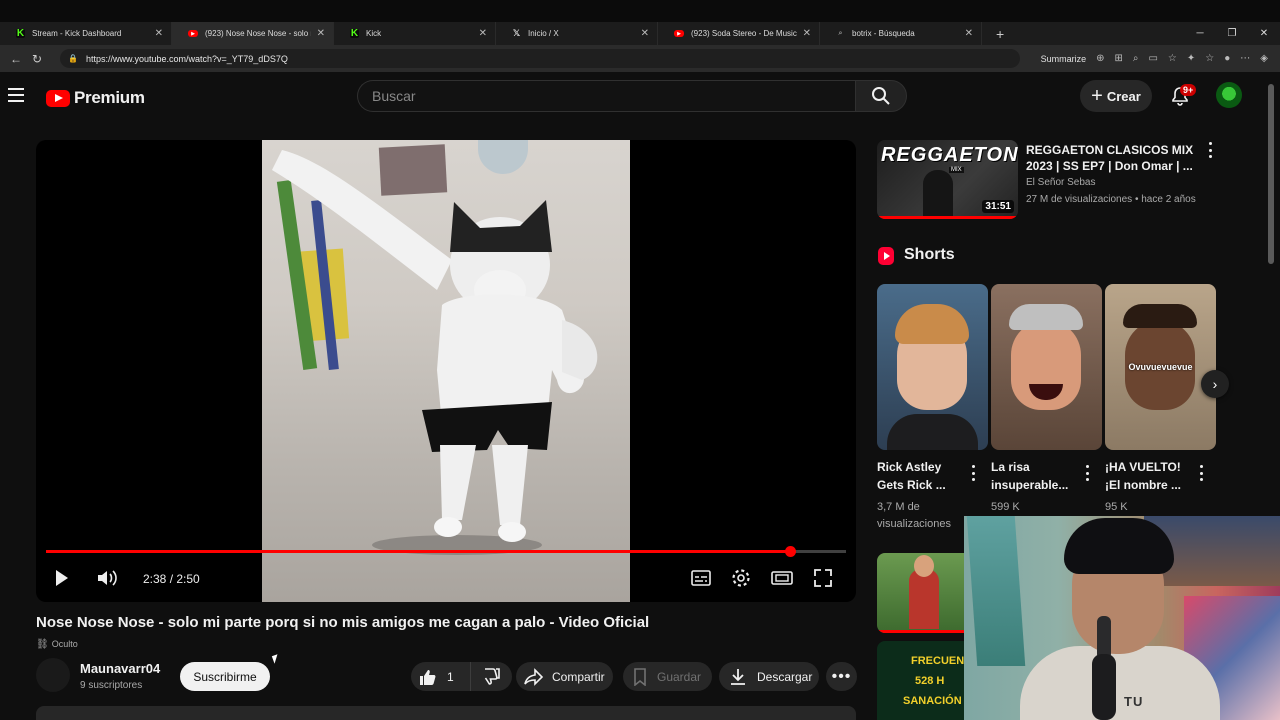  Describe the element at coordinates (1264, 58) in the screenshot. I see `copilot-icon: ◈` at that location.